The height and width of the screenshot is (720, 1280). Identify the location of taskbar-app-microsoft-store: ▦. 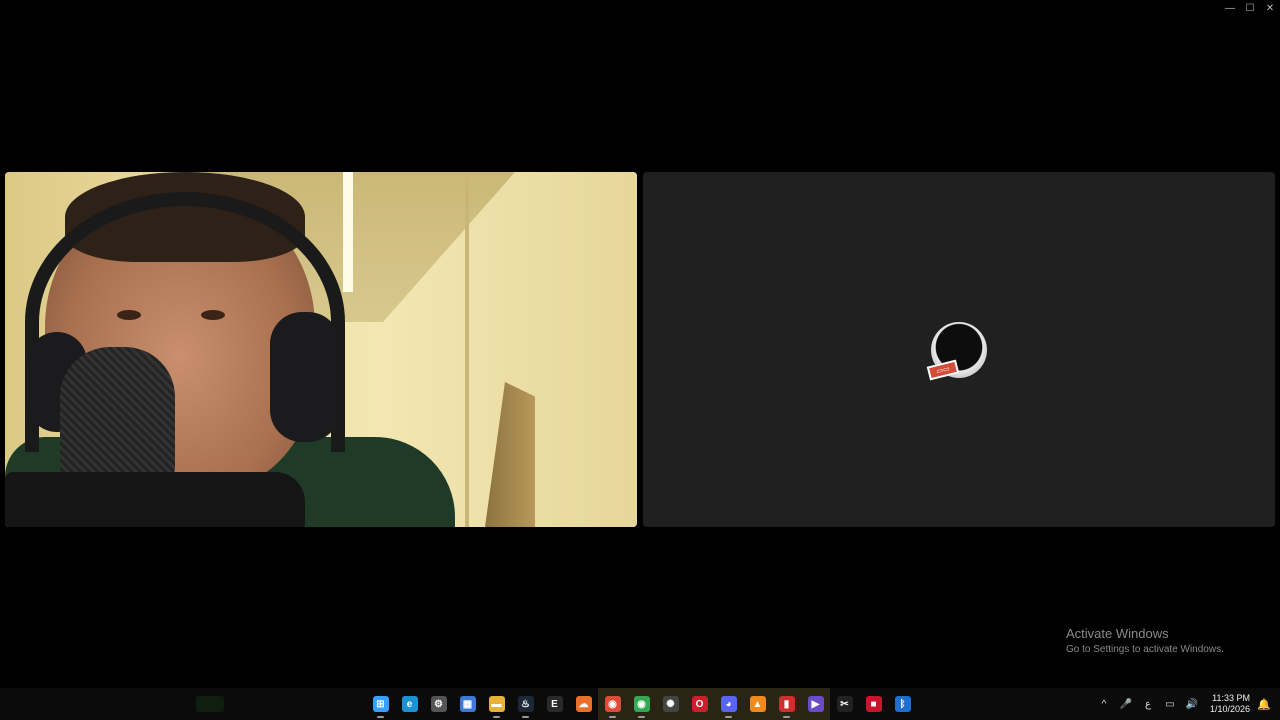
(467, 704).